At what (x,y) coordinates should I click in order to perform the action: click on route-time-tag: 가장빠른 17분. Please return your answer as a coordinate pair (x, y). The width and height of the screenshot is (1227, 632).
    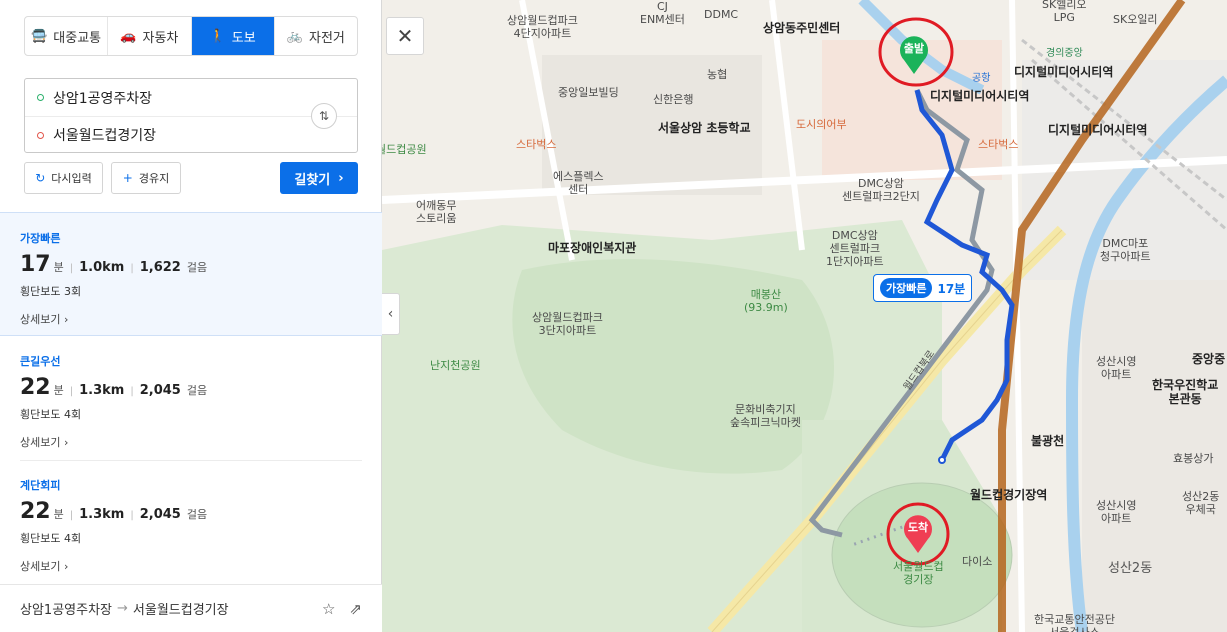
    Looking at the image, I should click on (923, 288).